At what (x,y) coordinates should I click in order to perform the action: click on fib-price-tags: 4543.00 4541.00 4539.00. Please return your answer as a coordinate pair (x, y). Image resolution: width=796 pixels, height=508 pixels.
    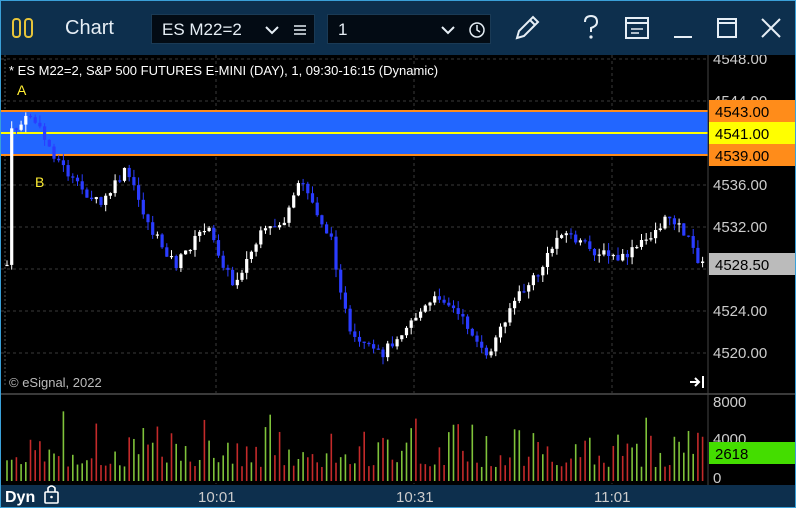
    Looking at the image, I should click on (752, 133).